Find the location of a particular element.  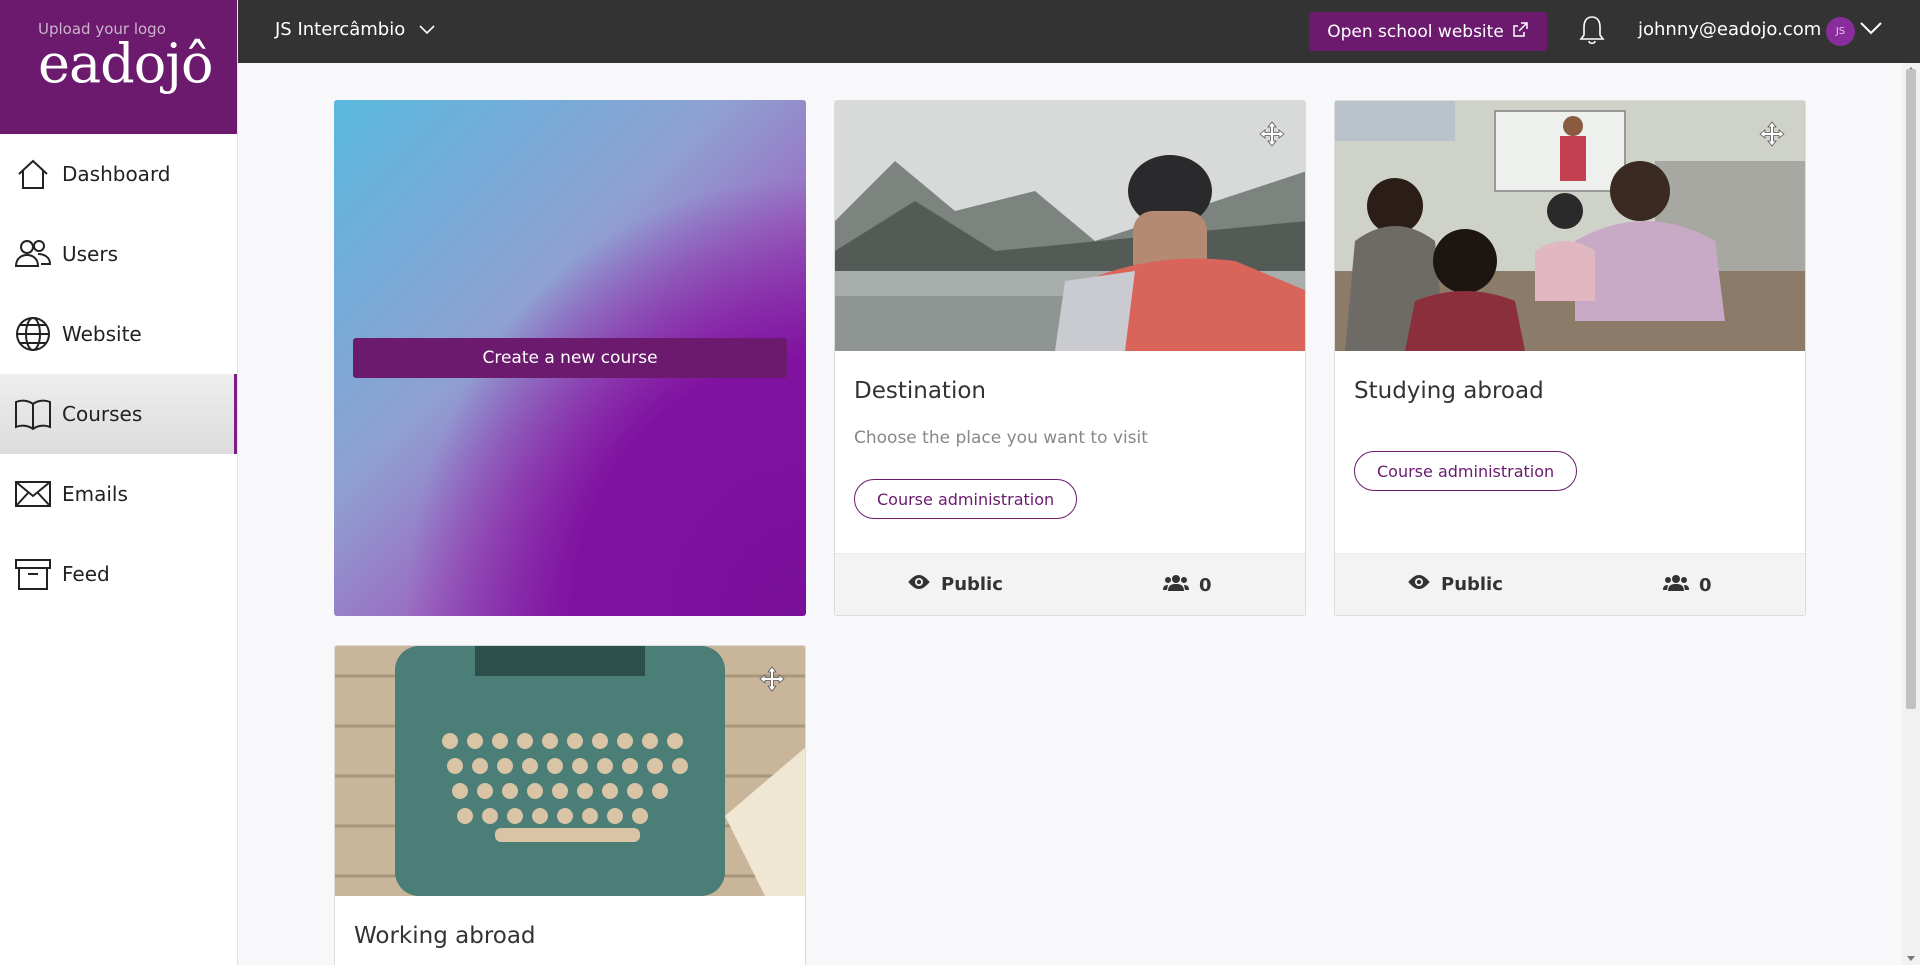

external-link-icon is located at coordinates (1520, 32).